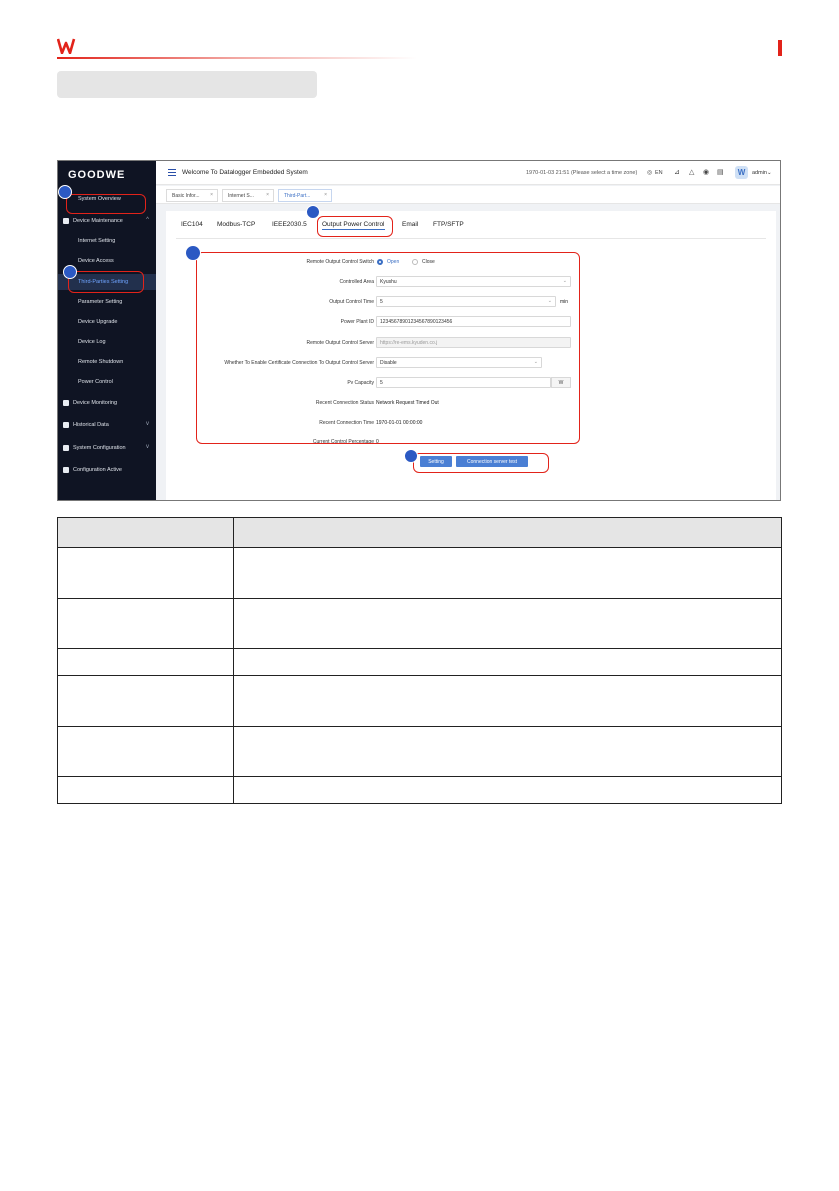 Image resolution: width=839 pixels, height=1191 pixels. Describe the element at coordinates (66, 448) in the screenshot. I see `gear-icon` at that location.